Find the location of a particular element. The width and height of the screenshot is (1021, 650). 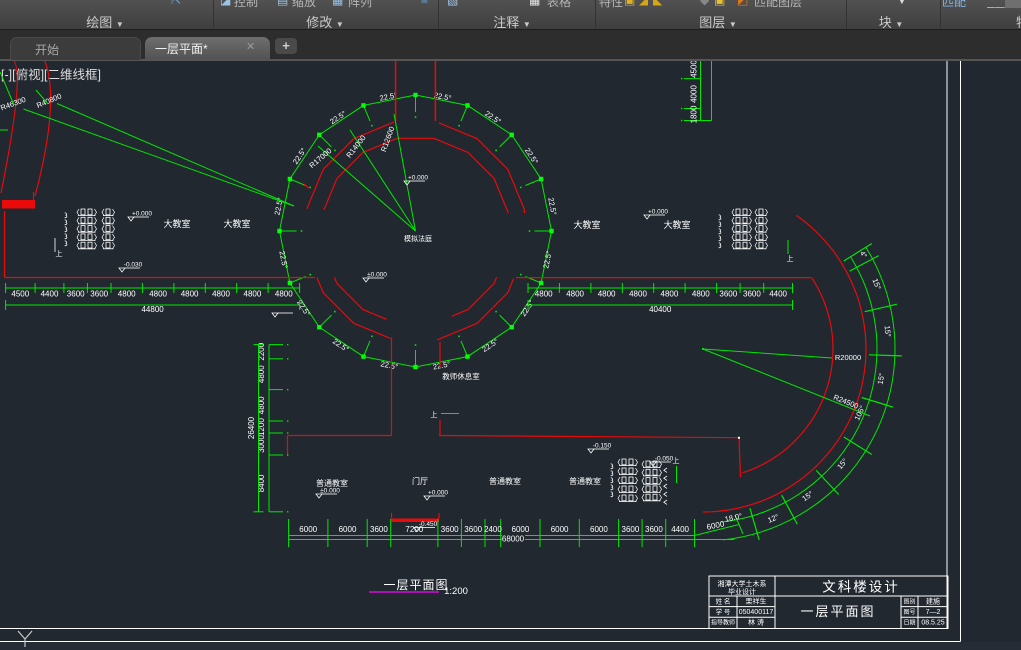

svg-text: 姓 名 is located at coordinates (723, 601).